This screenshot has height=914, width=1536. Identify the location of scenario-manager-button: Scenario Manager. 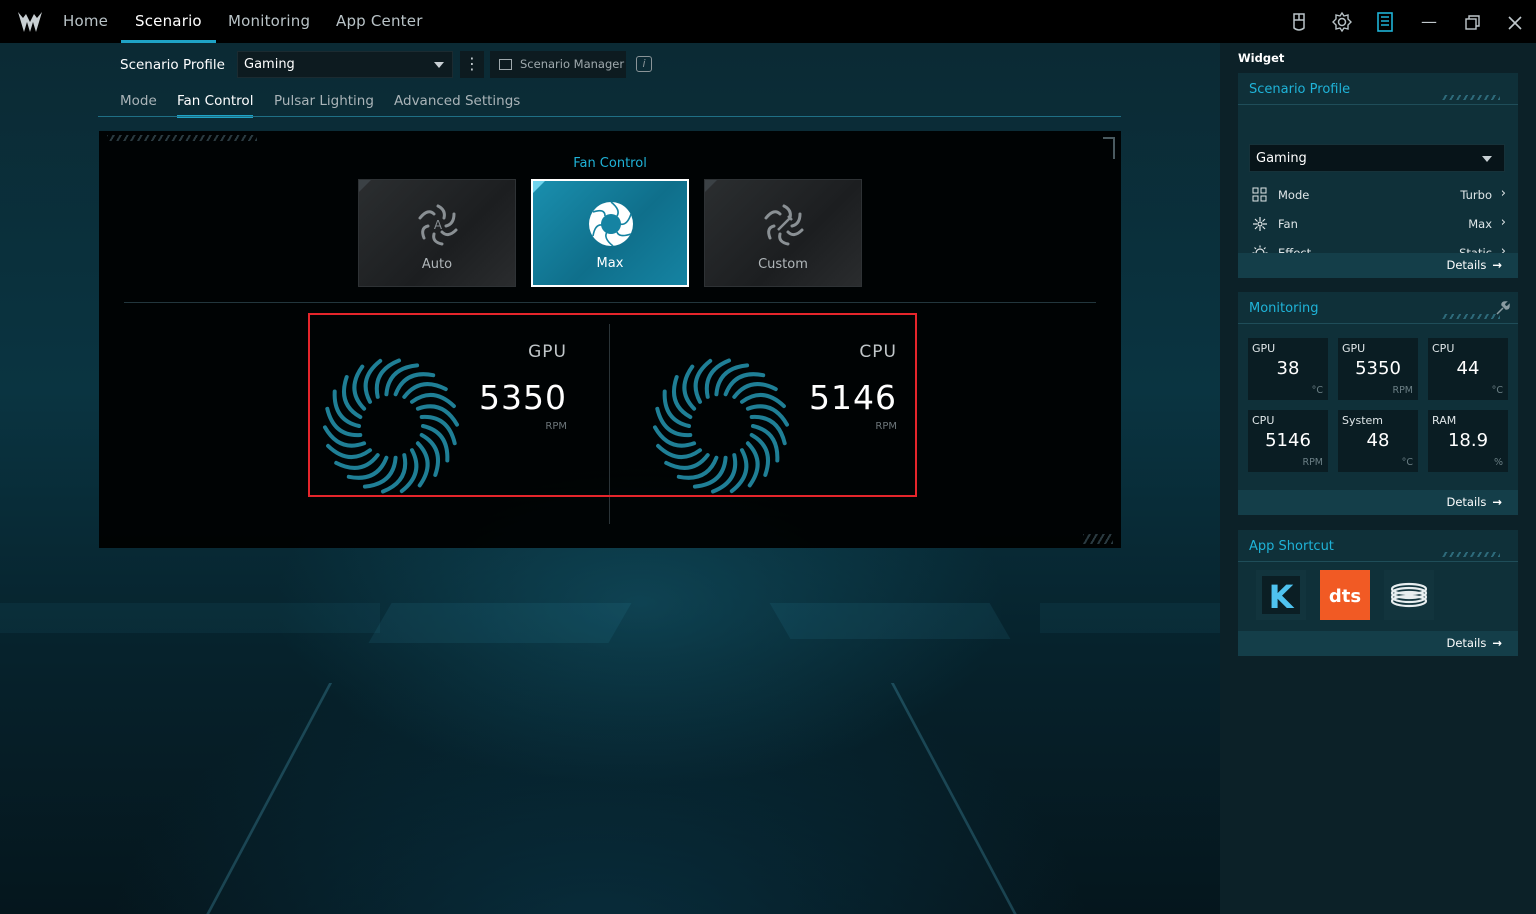
(558, 64).